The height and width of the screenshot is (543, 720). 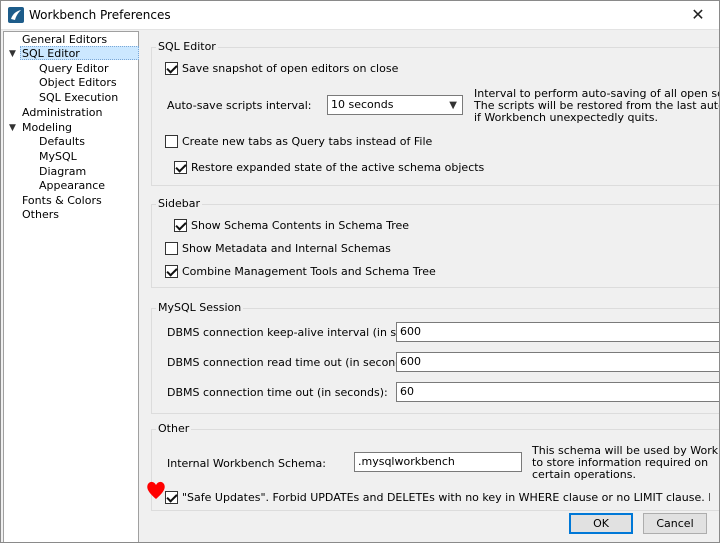 I want to click on group-title: MySQL Session, so click(x=200, y=307).